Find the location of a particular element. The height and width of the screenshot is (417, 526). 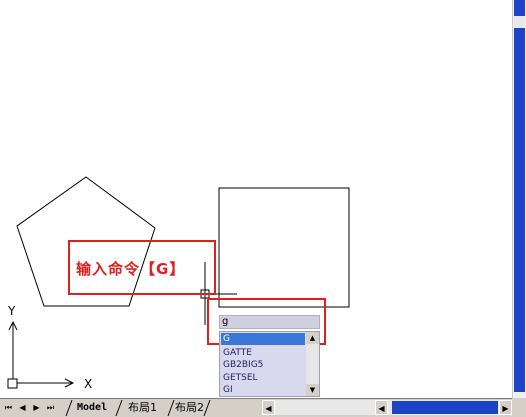

vertical-scroll-track is located at coordinates (519, 196).